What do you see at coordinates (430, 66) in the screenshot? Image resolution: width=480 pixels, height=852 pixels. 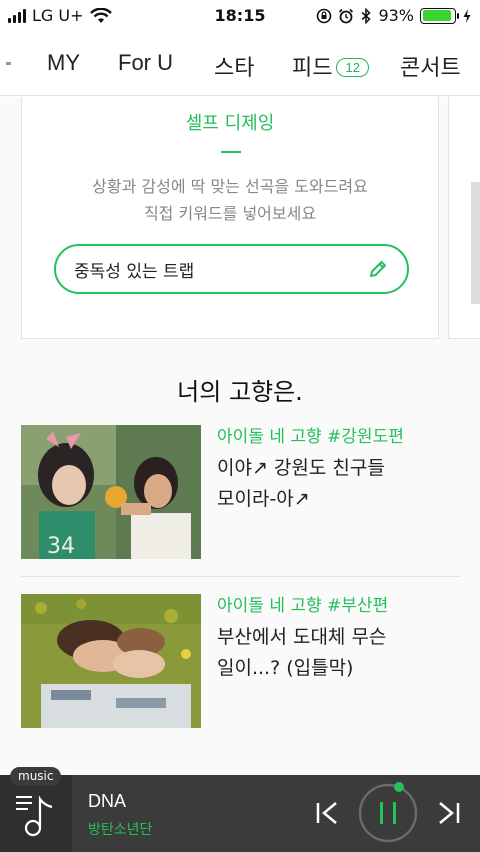 I see `tab-concert: 콘서트` at bounding box center [430, 66].